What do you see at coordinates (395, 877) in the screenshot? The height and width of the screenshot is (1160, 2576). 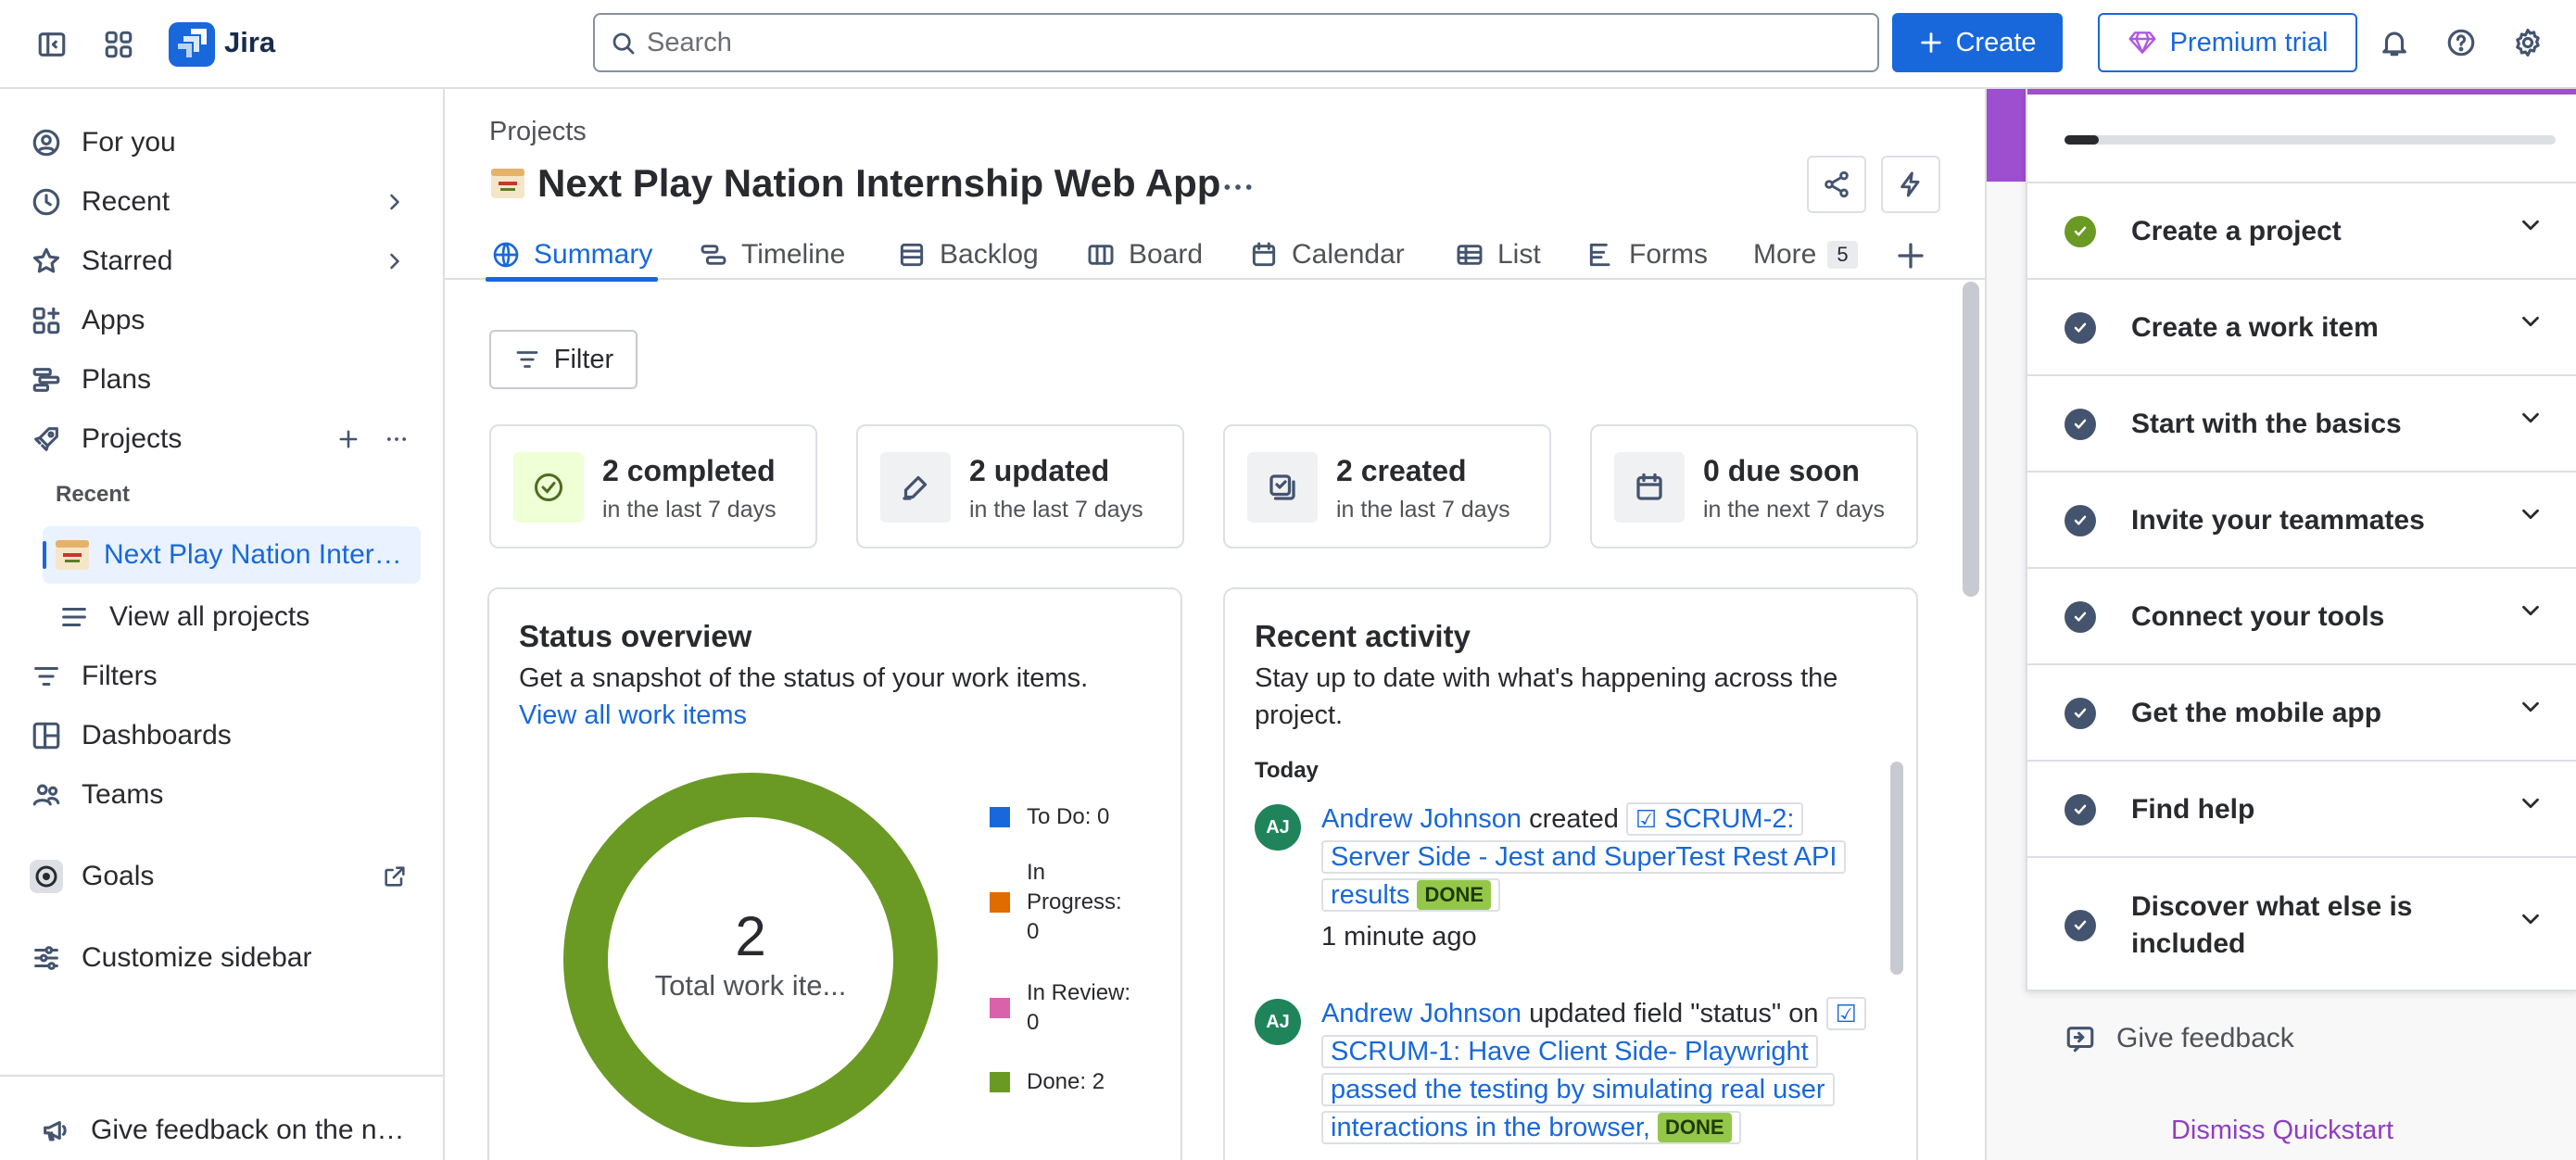 I see `external-link-icon` at bounding box center [395, 877].